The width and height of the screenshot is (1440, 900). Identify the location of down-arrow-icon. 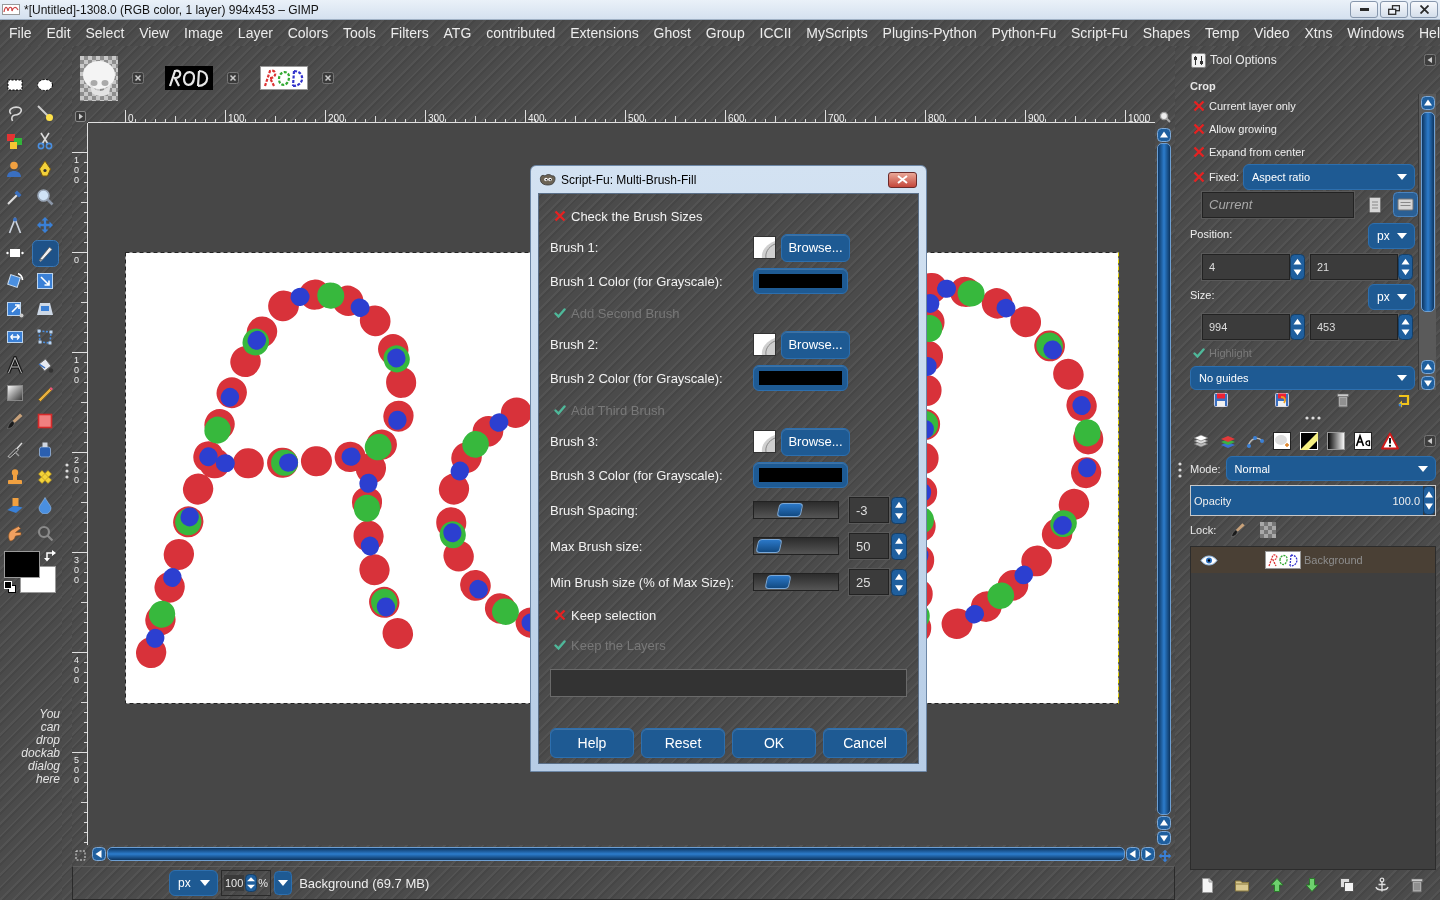
(1312, 885).